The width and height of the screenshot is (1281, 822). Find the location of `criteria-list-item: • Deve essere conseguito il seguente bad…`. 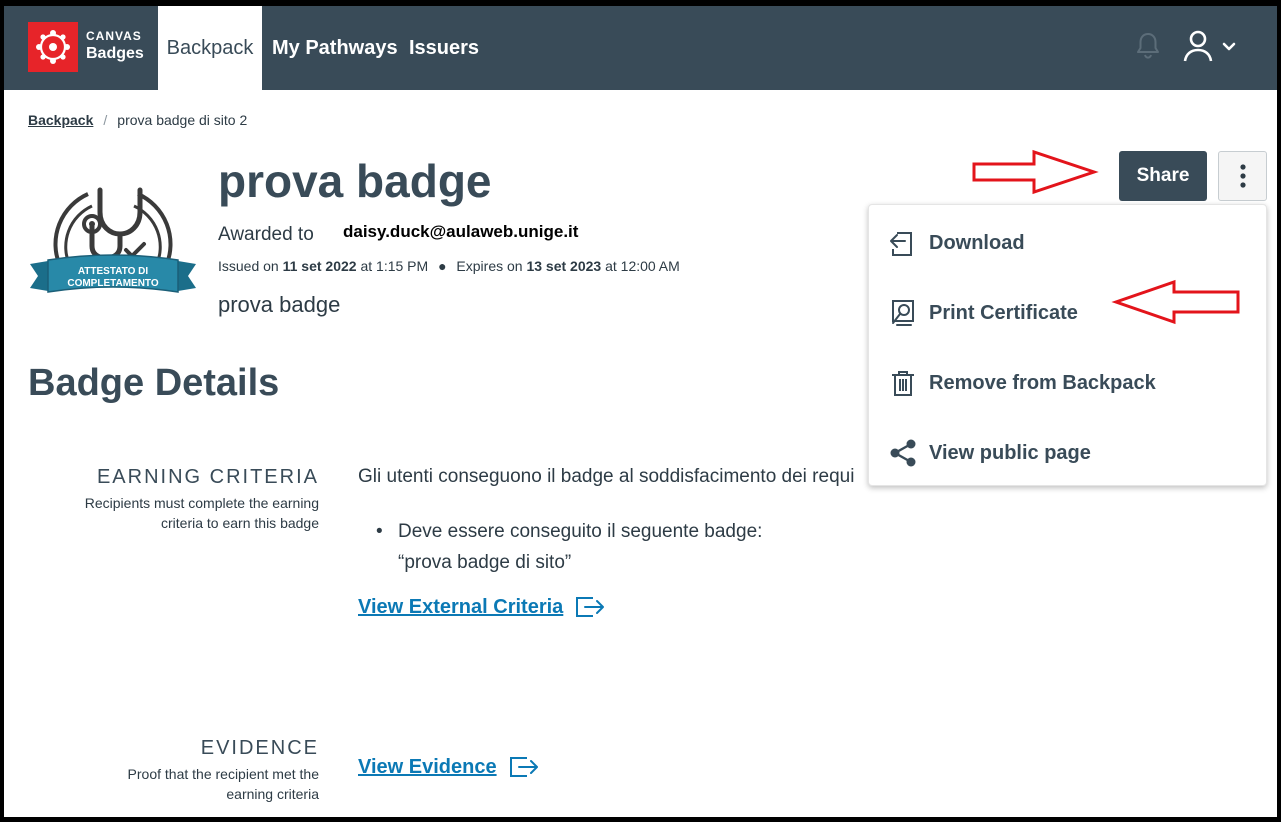

criteria-list-item: • Deve essere conseguito il seguente bad… is located at coordinates (569, 547).